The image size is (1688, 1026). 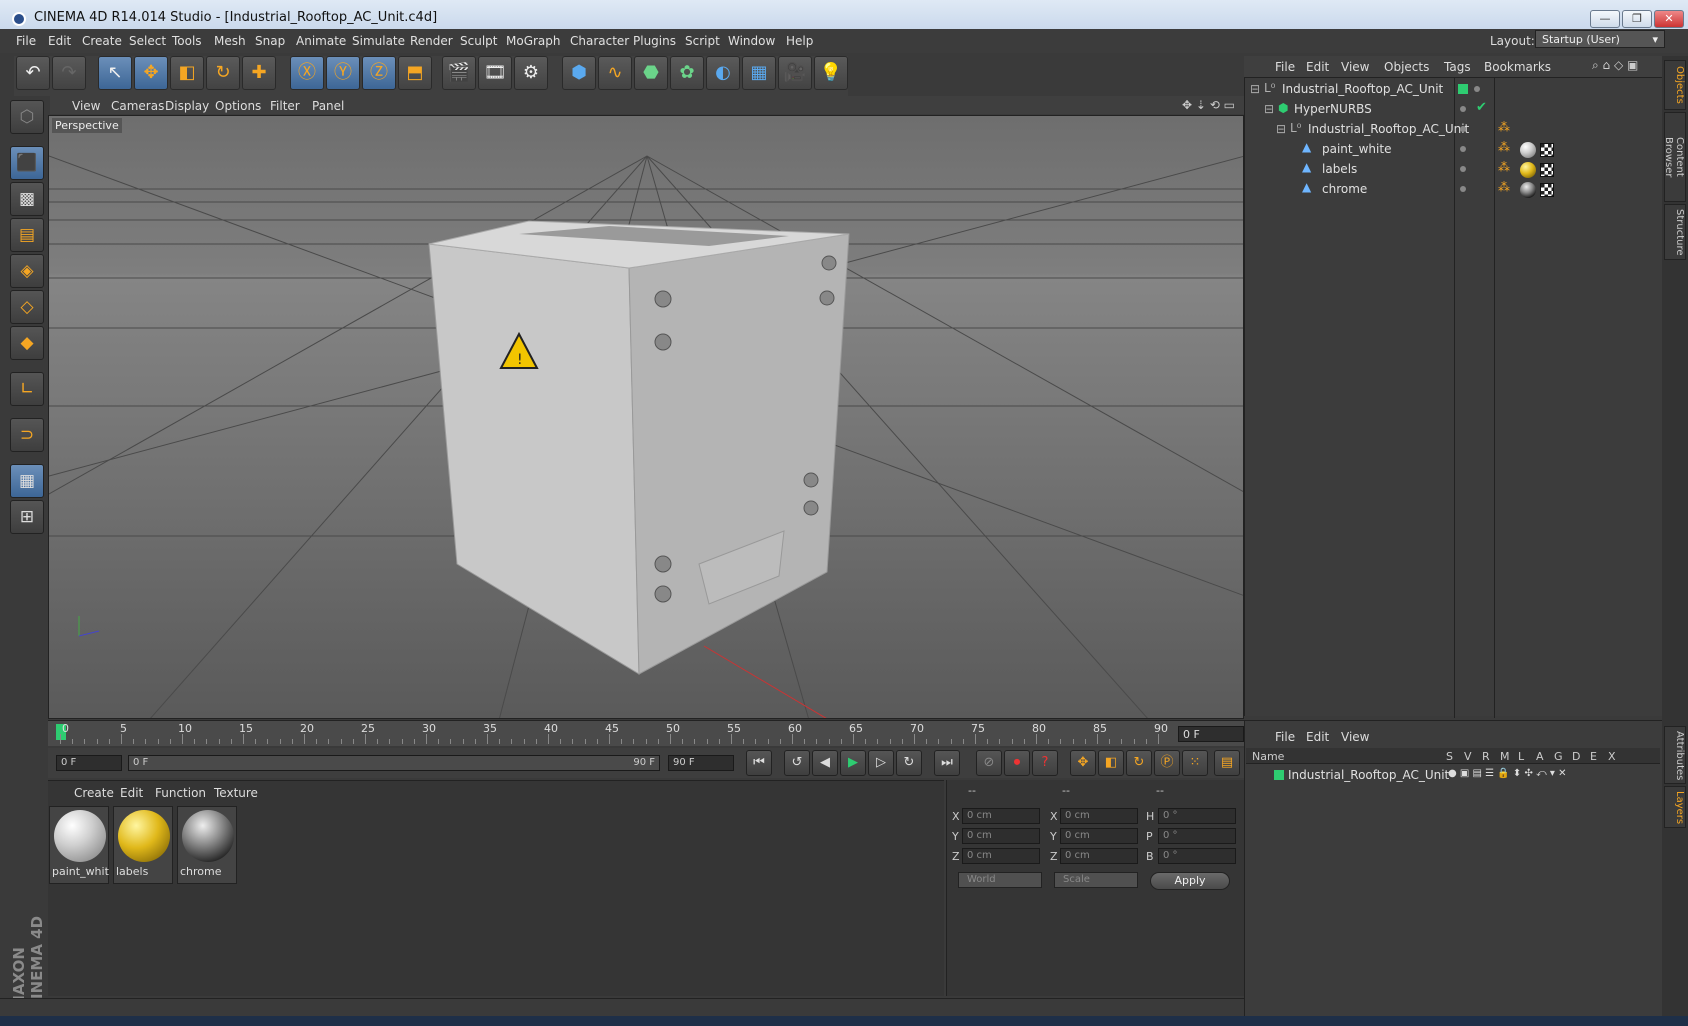 I want to click on layer-col-deformers: D, so click(x=1576, y=756).